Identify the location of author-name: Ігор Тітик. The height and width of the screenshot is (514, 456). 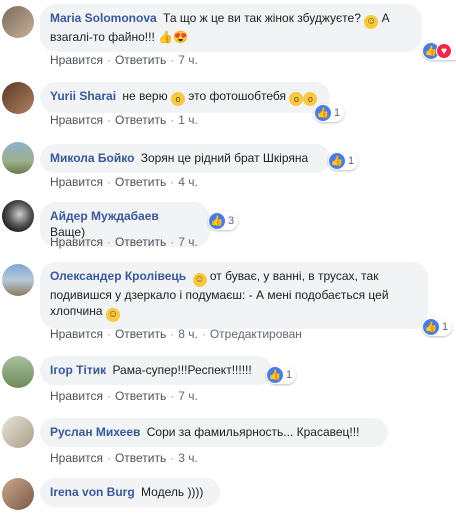
(78, 370).